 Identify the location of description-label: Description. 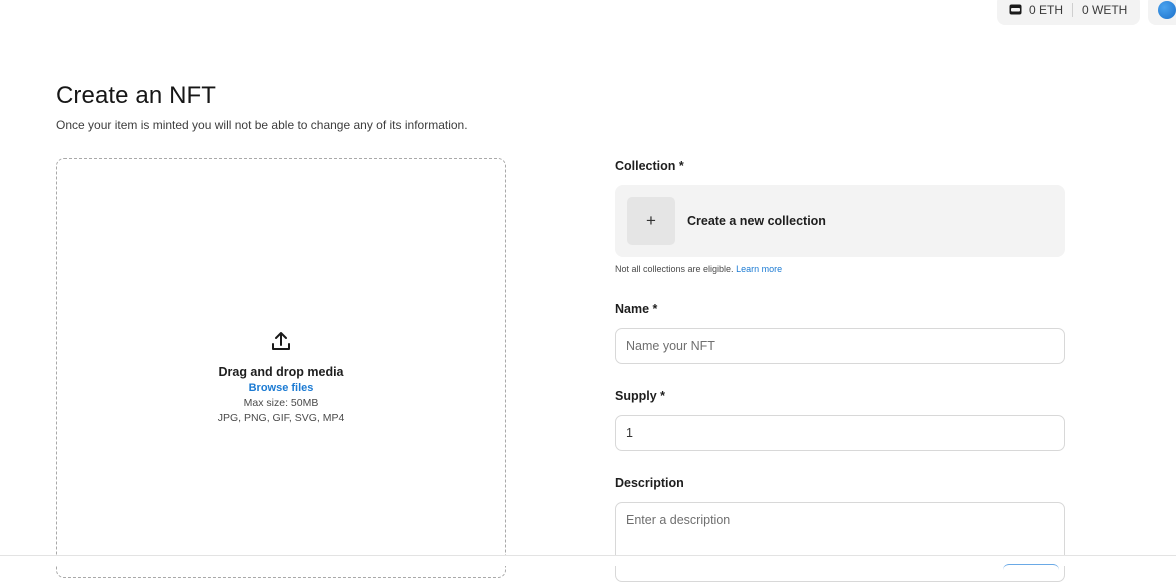
(649, 483).